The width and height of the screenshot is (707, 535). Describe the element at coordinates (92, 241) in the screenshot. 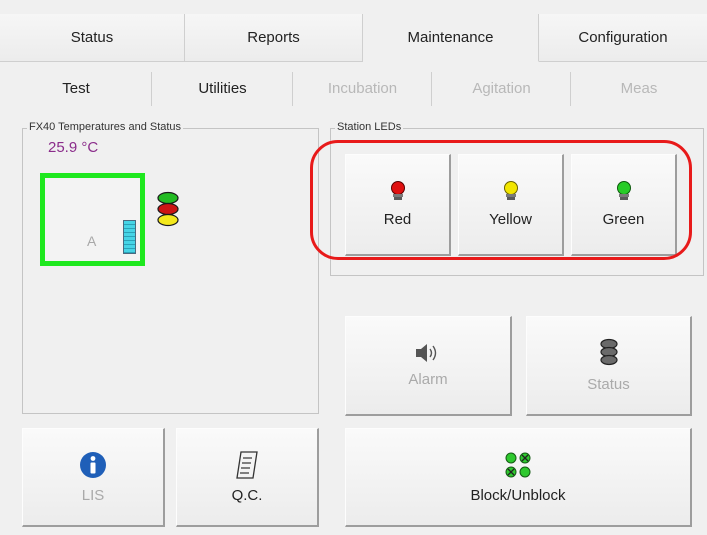

I see `station-label: A` at that location.